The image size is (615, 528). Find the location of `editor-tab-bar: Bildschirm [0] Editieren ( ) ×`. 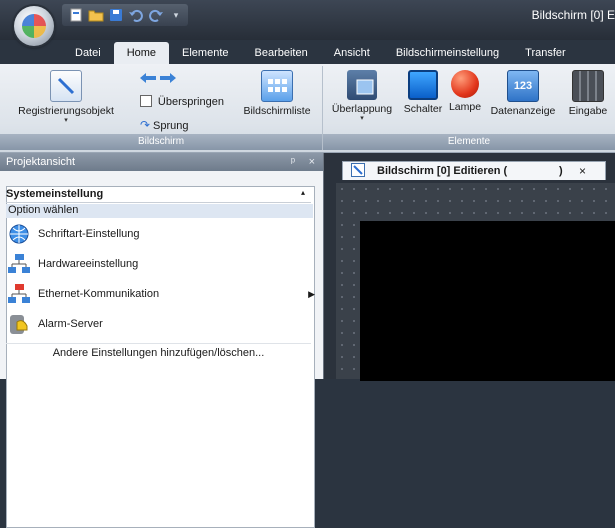

editor-tab-bar: Bildschirm [0] Editieren ( ) × is located at coordinates (469, 169).